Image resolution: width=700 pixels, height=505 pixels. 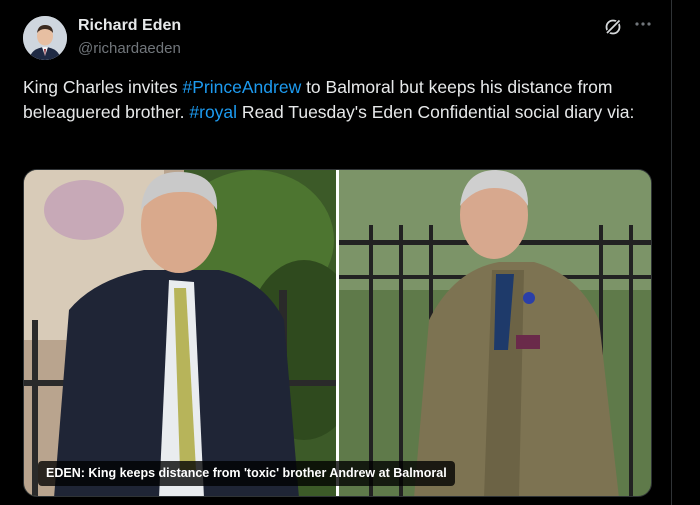 I want to click on hashtag-link: #PrinceAndrew, so click(x=242, y=87).